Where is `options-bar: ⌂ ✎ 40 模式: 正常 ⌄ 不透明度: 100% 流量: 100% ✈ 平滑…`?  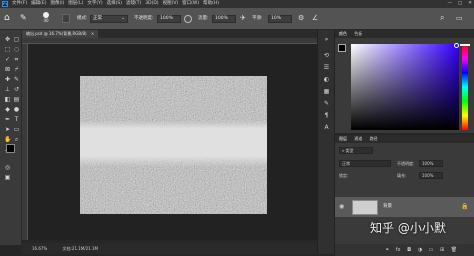 options-bar: ⌂ ✎ 40 模式: 正常 ⌄ 不透明度: 100% 流量: 100% ✈ 平滑… is located at coordinates (237, 19).